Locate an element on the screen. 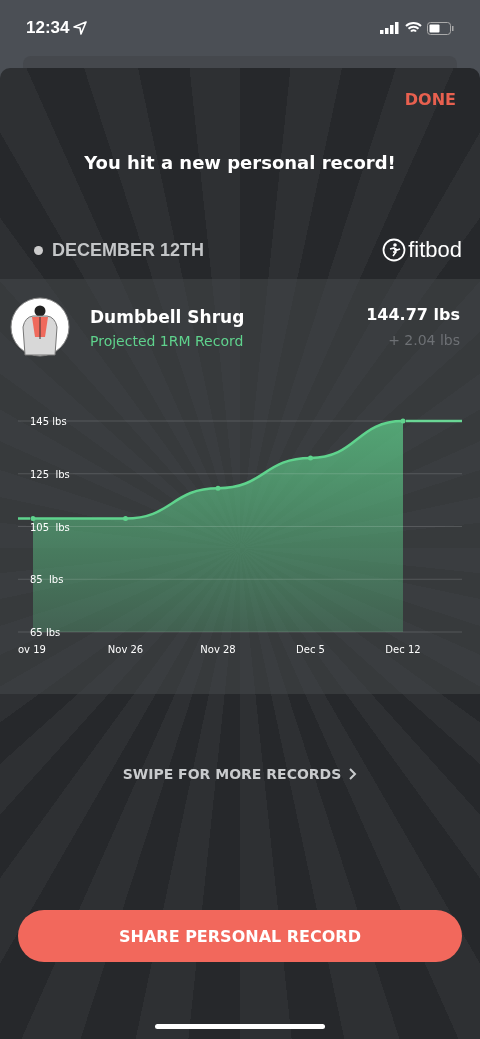 Image resolution: width=480 pixels, height=1039 pixels. battery-icon is located at coordinates (440, 28).